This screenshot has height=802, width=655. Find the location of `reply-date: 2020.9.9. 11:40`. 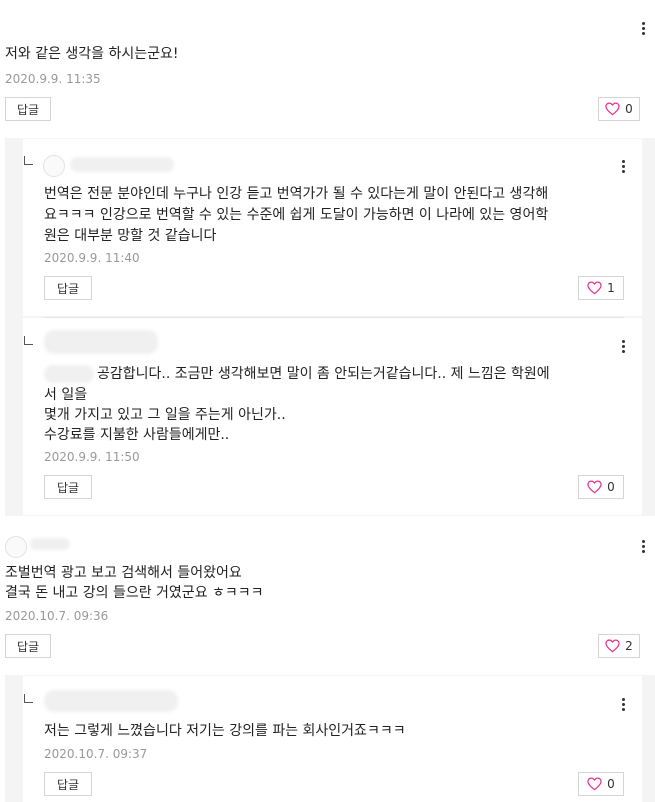

reply-date: 2020.9.9. 11:40 is located at coordinates (92, 258).